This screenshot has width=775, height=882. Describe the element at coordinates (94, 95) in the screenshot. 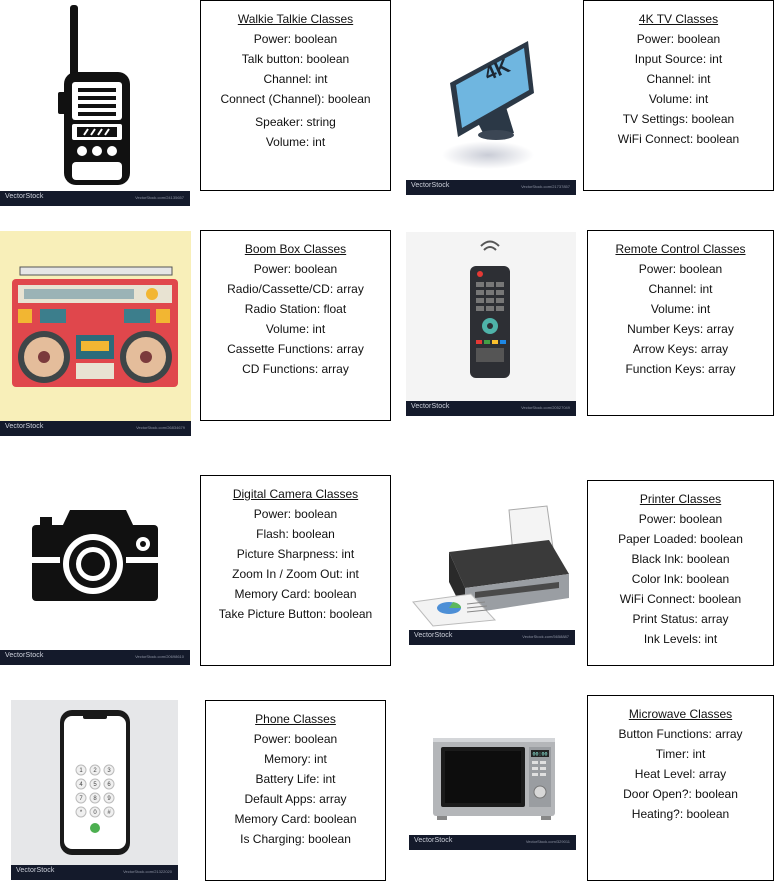

I see `walkie-talkie-icon` at that location.